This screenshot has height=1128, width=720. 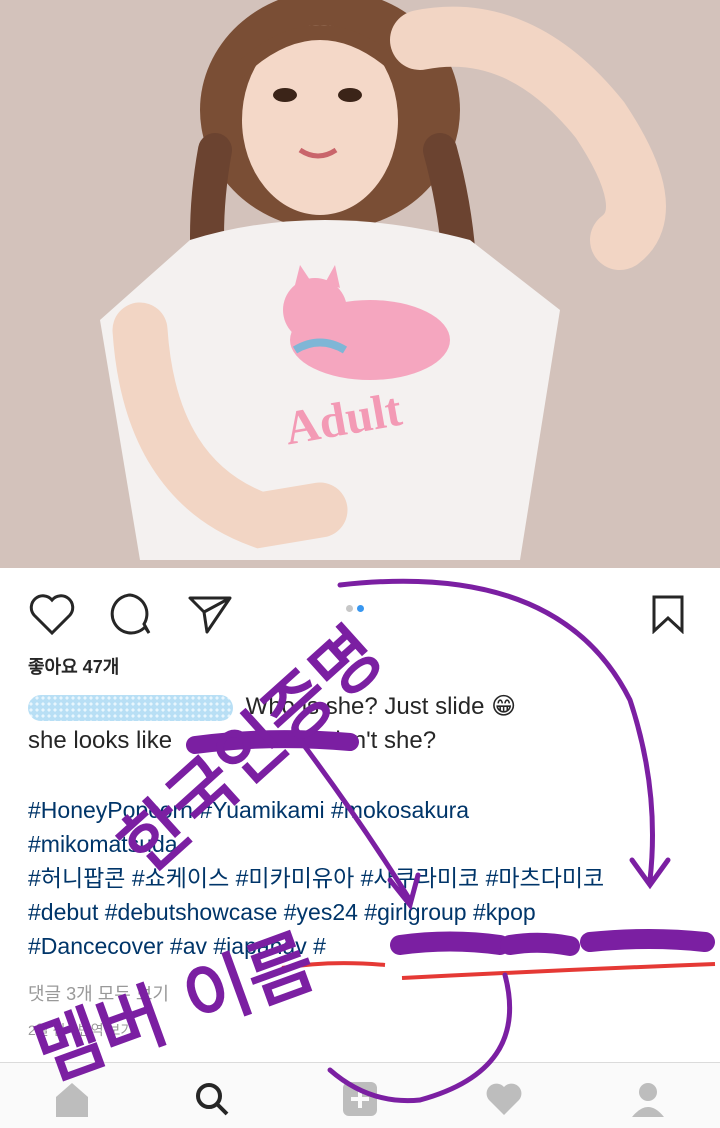 I want to click on bottom-nav, so click(x=360, y=1095).